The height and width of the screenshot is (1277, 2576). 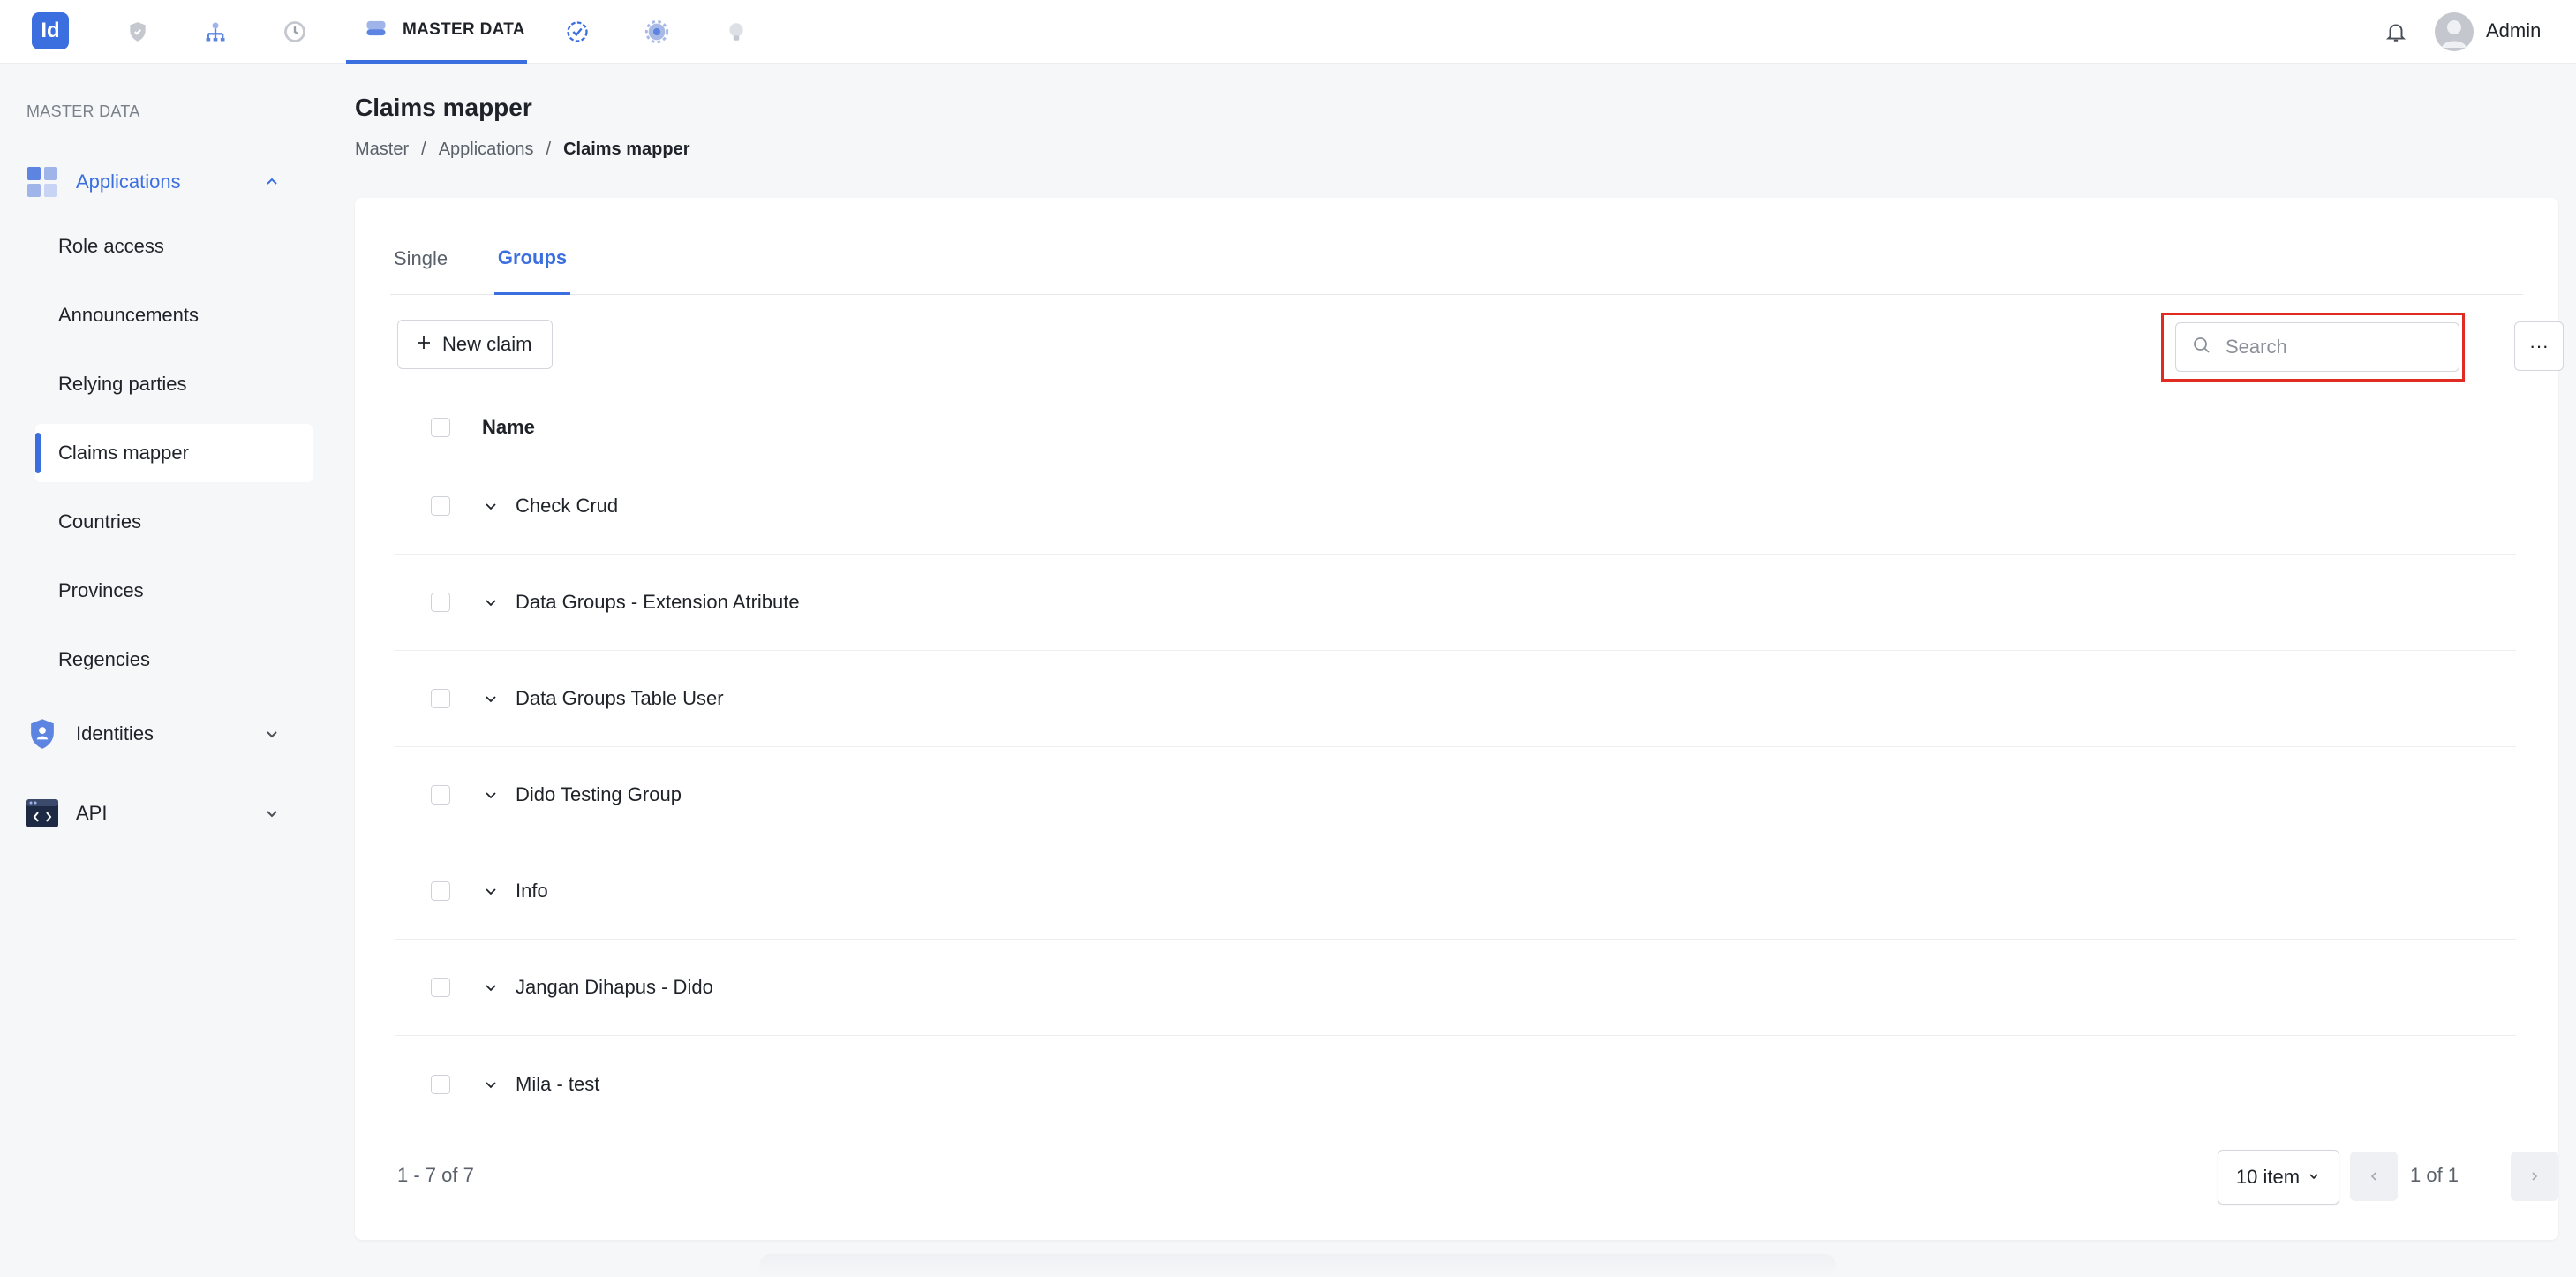 What do you see at coordinates (165, 813) in the screenshot?
I see `sidebar-group-api: API` at bounding box center [165, 813].